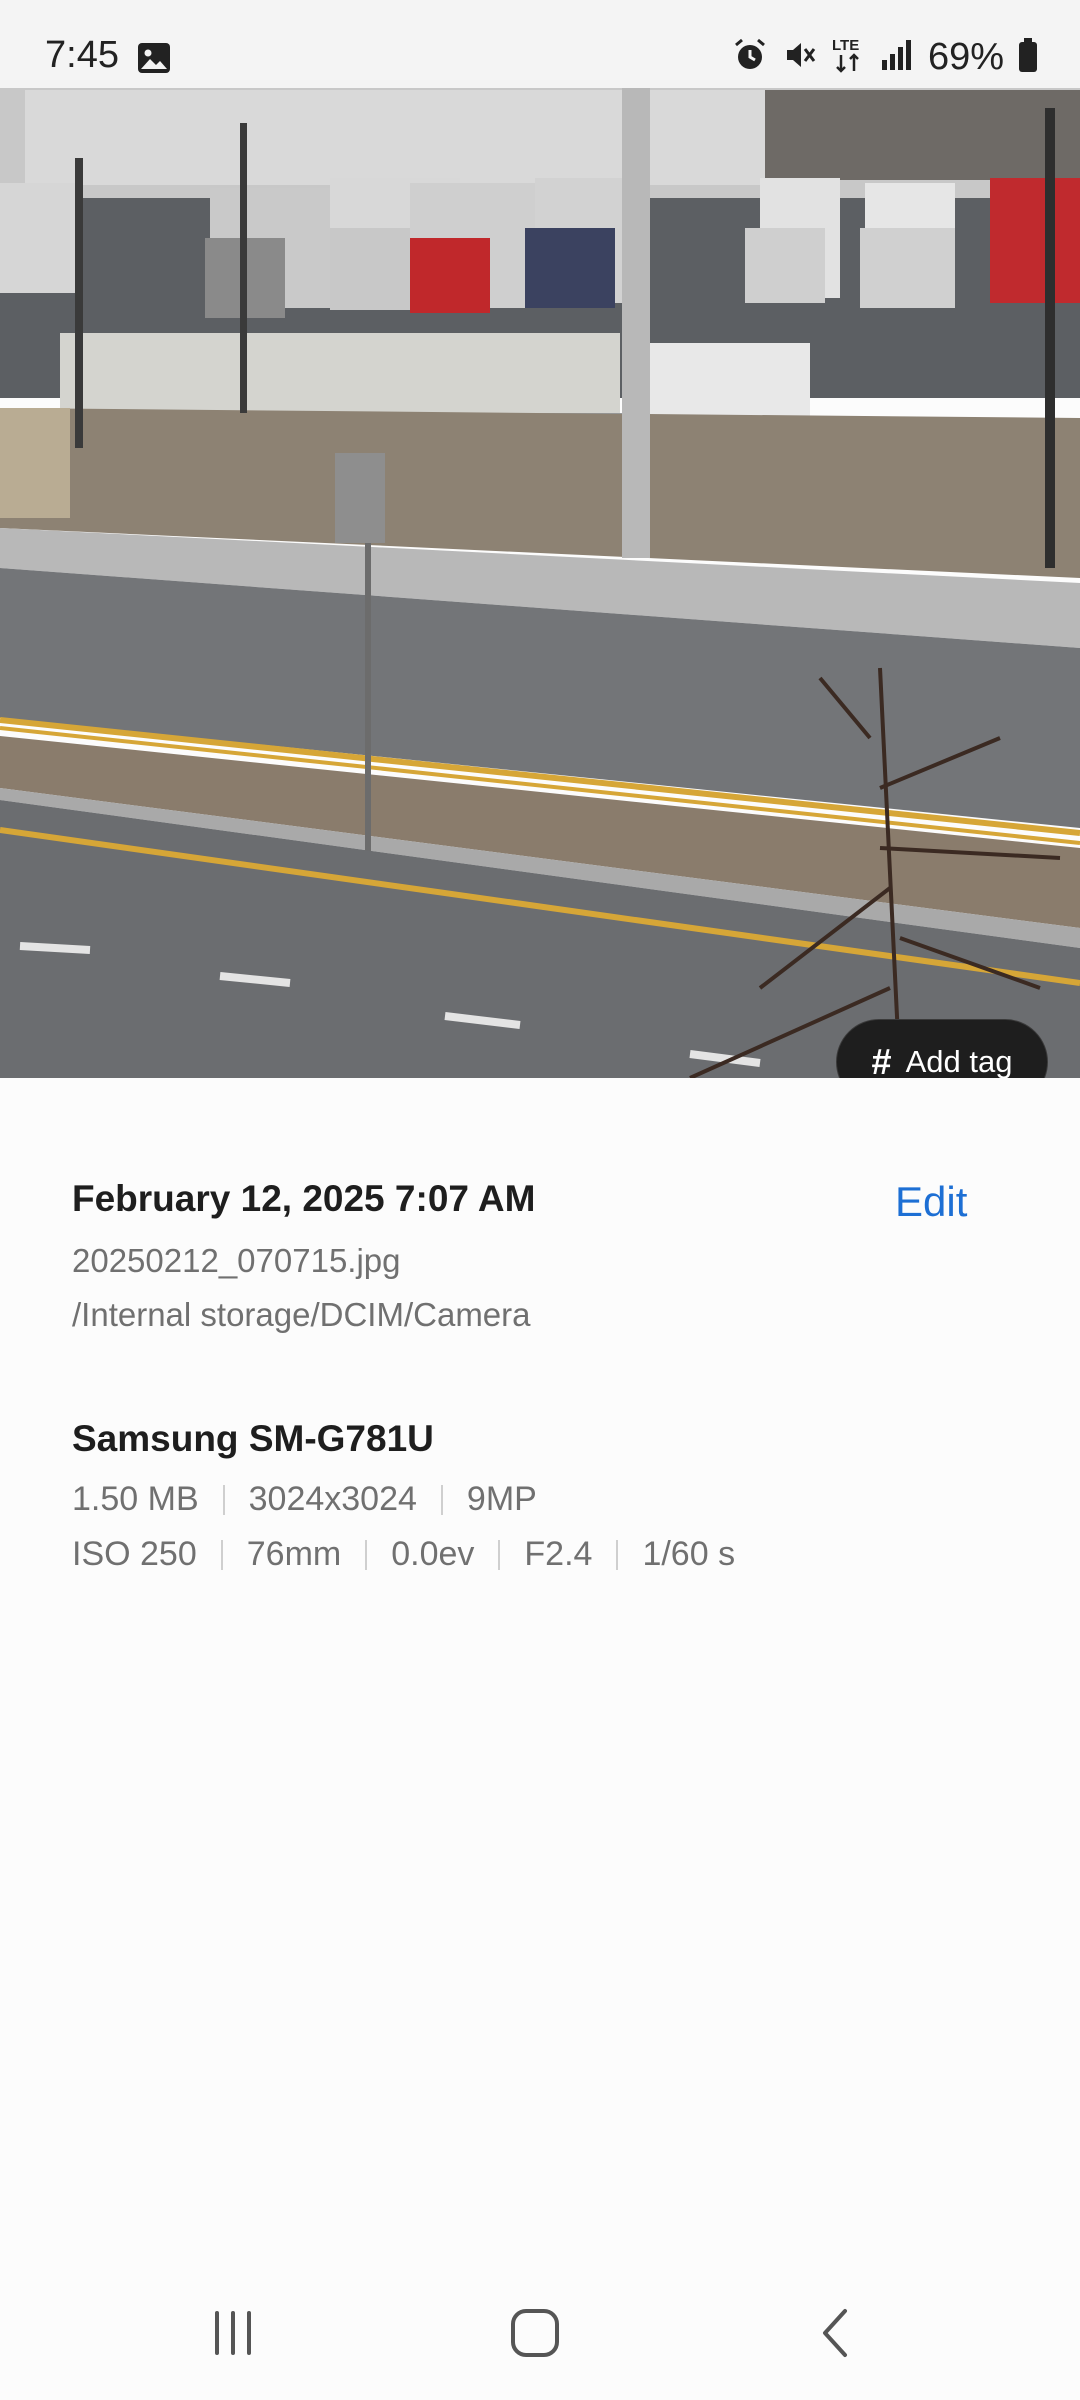 The image size is (1080, 2400). I want to click on recent-apps-icon, so click(233, 2333).